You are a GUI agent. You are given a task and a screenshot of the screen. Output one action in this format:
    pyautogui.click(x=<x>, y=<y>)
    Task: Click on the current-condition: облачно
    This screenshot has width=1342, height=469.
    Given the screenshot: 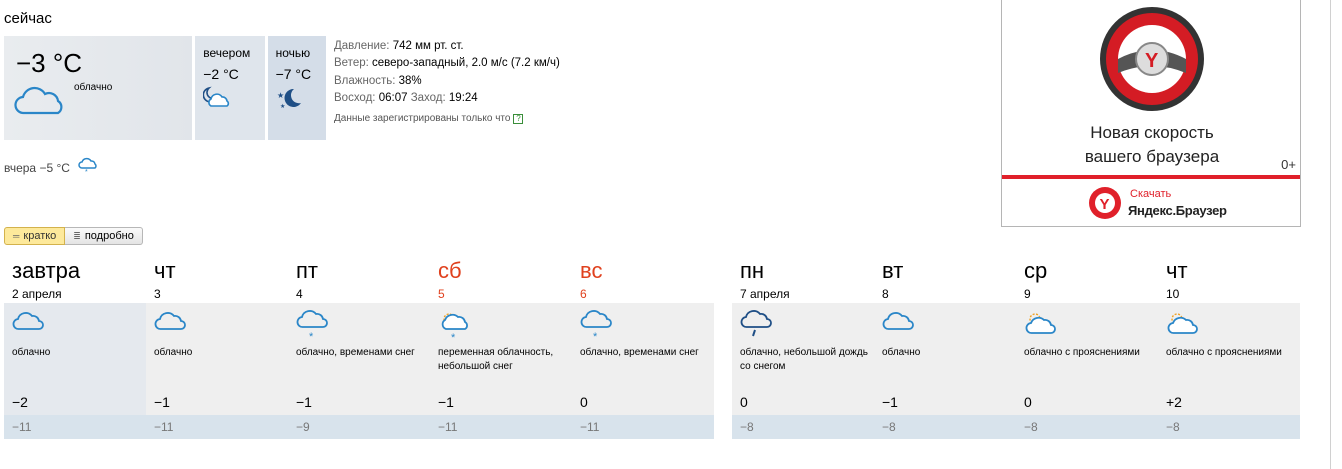 What is the action you would take?
    pyautogui.click(x=93, y=87)
    